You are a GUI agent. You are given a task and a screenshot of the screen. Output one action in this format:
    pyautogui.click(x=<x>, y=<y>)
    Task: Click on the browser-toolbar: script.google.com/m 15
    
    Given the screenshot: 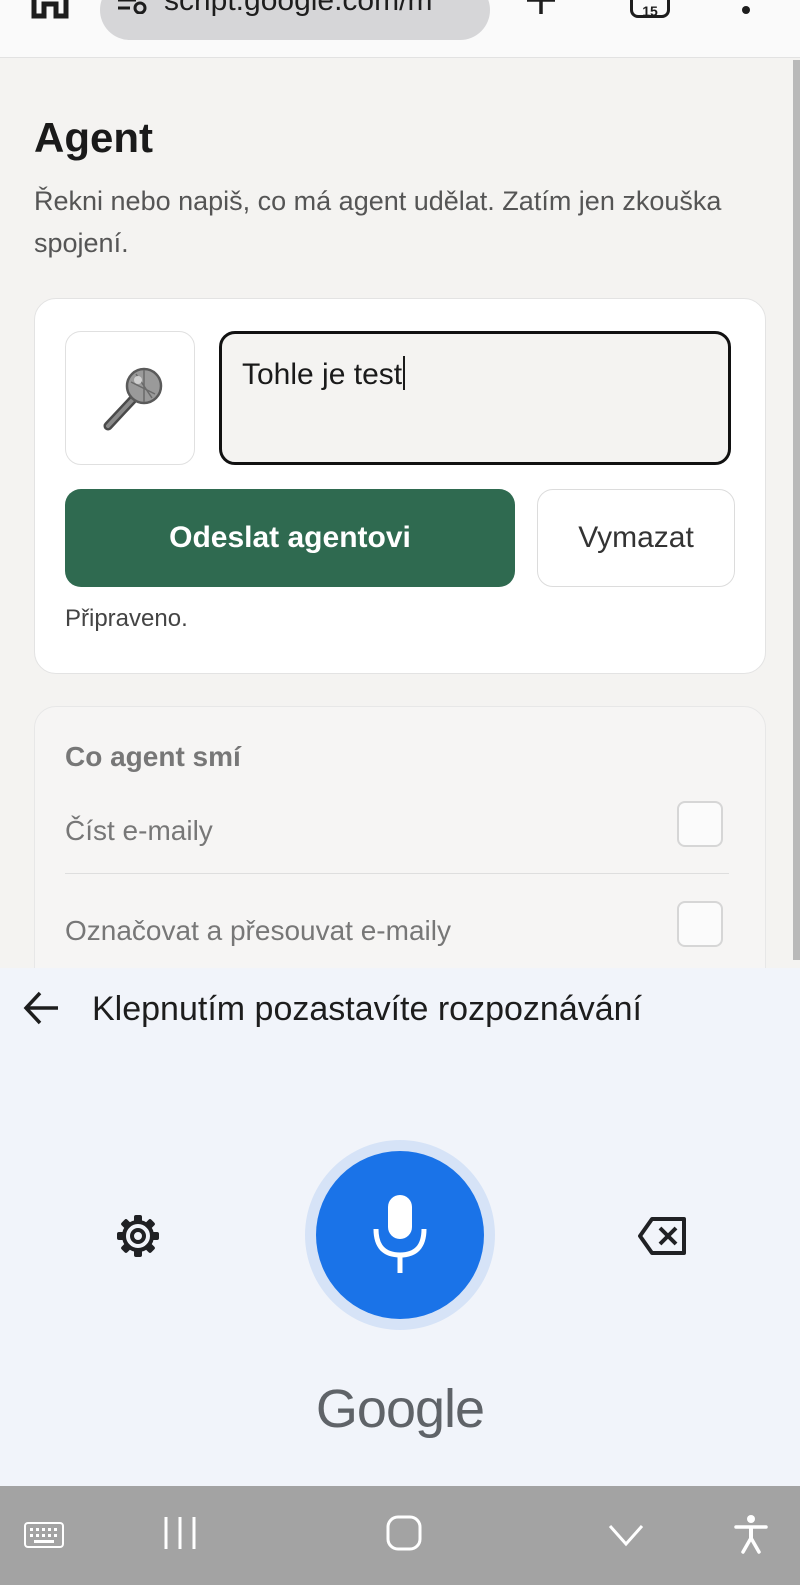 What is the action you would take?
    pyautogui.click(x=400, y=29)
    